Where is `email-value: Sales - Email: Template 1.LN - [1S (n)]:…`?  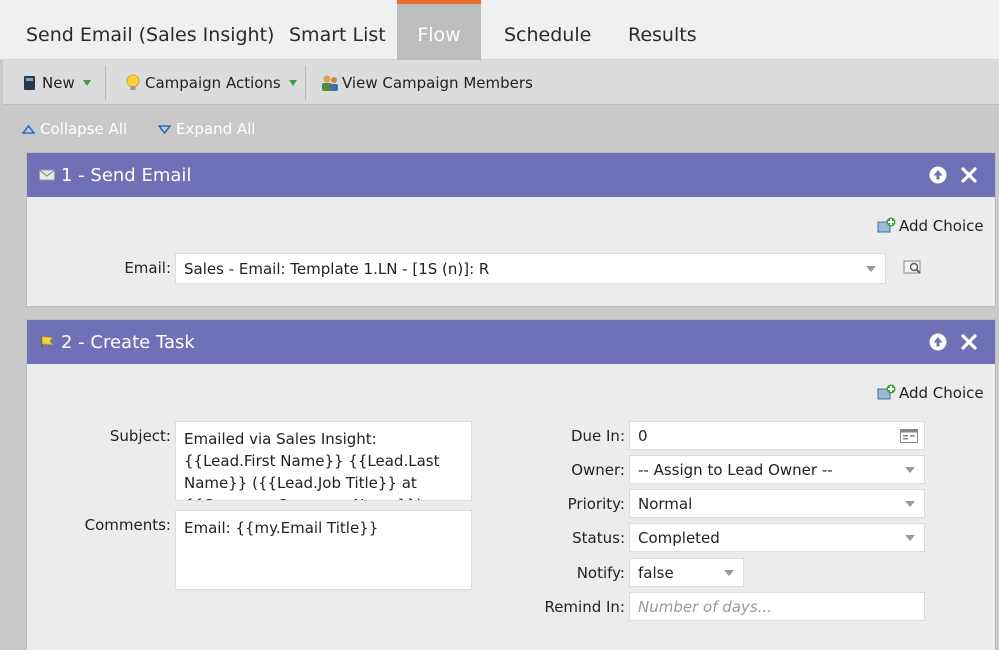
email-value: Sales - Email: Template 1.LN - [1S (n)]:… is located at coordinates (337, 268).